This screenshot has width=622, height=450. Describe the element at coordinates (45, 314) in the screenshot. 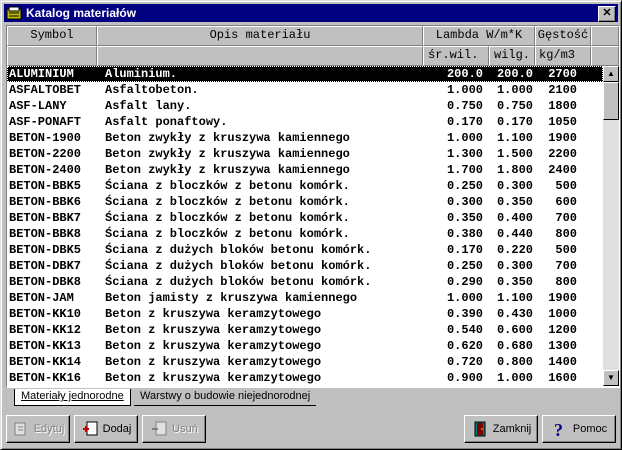

I see `cell-symbol: BETON-KK10` at that location.